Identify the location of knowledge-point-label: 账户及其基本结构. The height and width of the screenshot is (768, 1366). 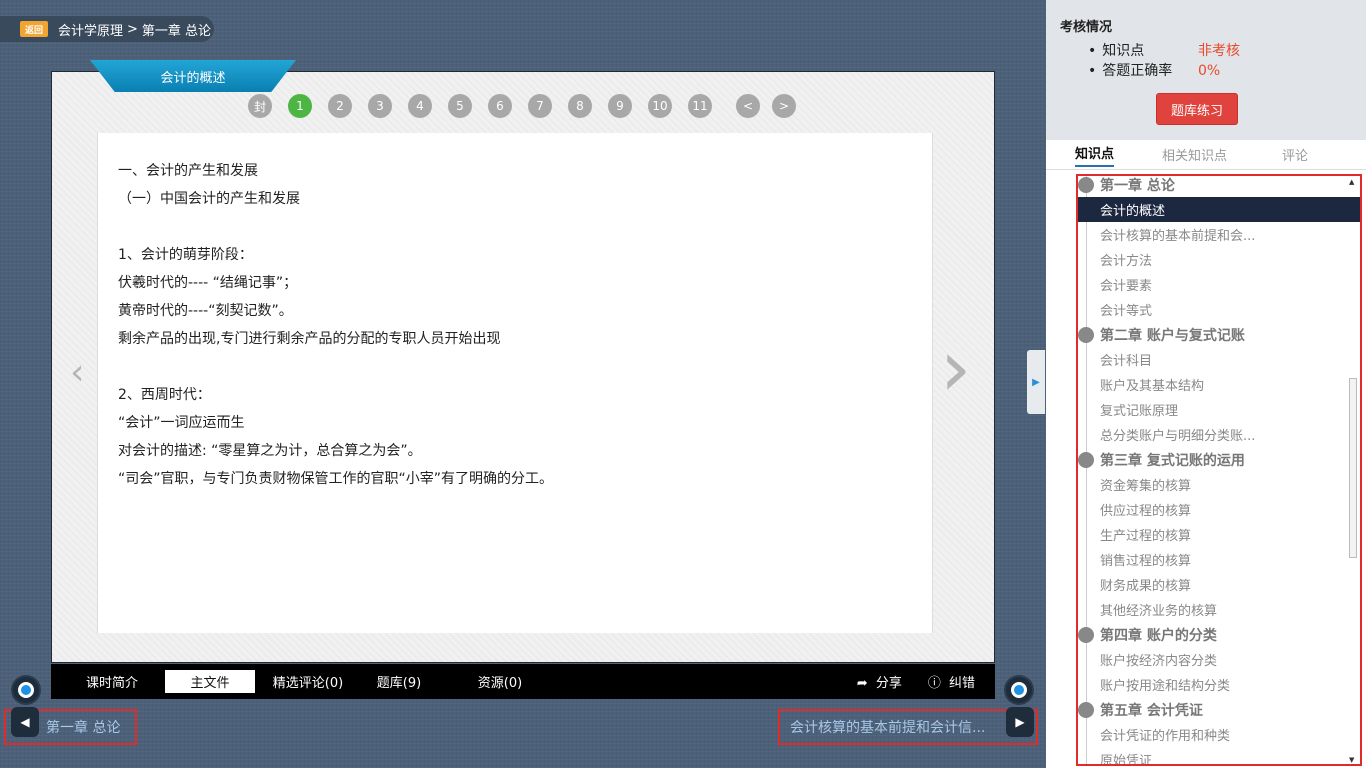
(1152, 386).